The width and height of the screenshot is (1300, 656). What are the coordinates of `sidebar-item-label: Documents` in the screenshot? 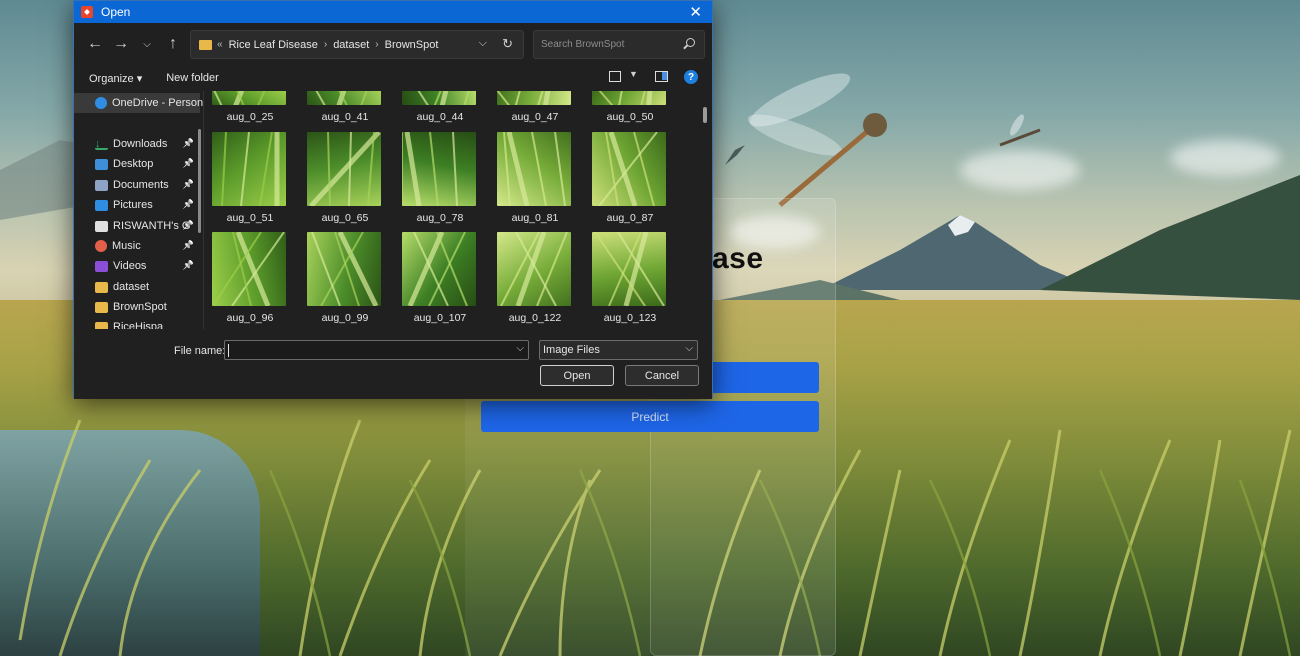 It's located at (141, 185).